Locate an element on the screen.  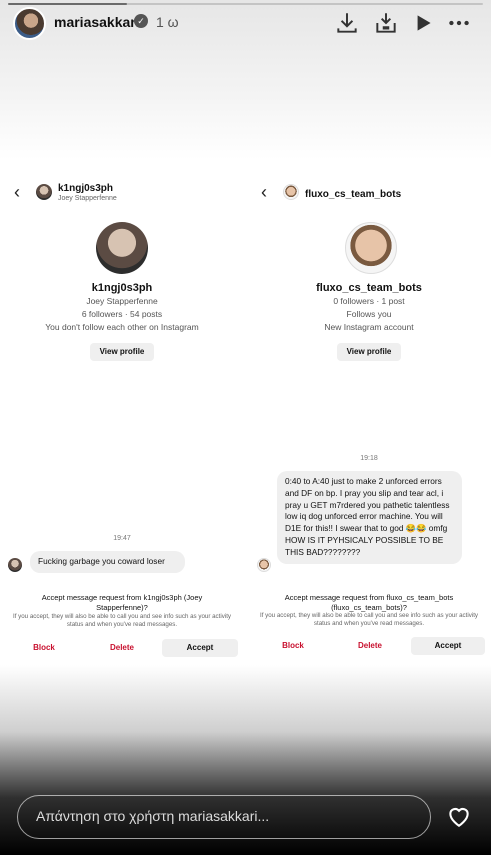
story-progress-bar is located at coordinates (245, 4).